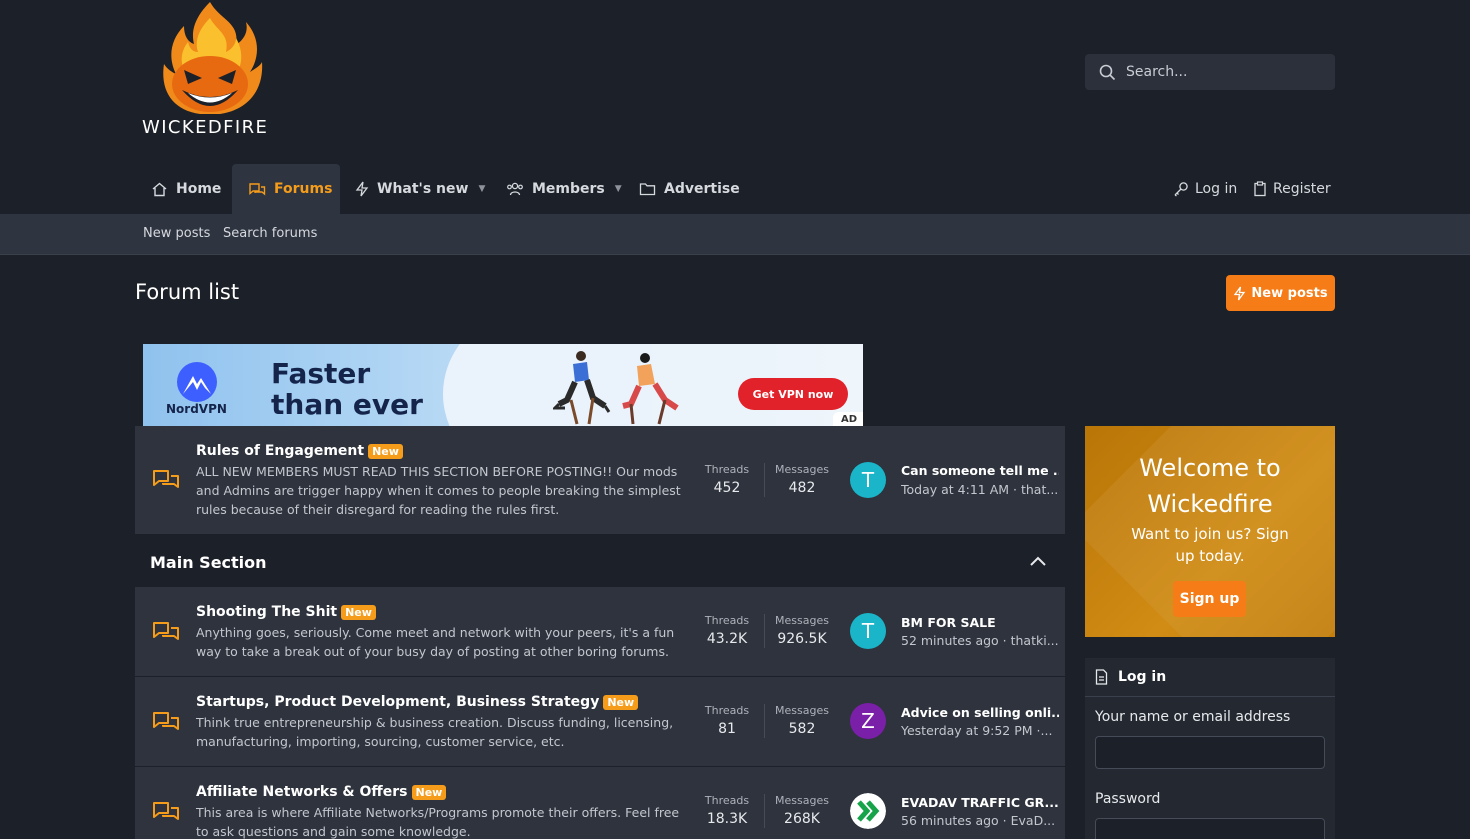 This screenshot has width=1470, height=839. I want to click on messages-stat: Messages 582, so click(802, 720).